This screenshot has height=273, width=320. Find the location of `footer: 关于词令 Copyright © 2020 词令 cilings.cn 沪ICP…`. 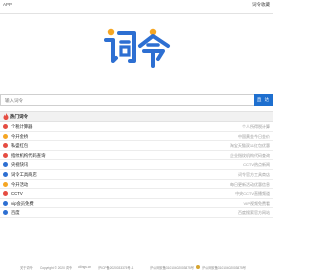

footer: 关于词令 Copyright © 2020 词令 cilings.cn 沪ICP… is located at coordinates (136, 267).